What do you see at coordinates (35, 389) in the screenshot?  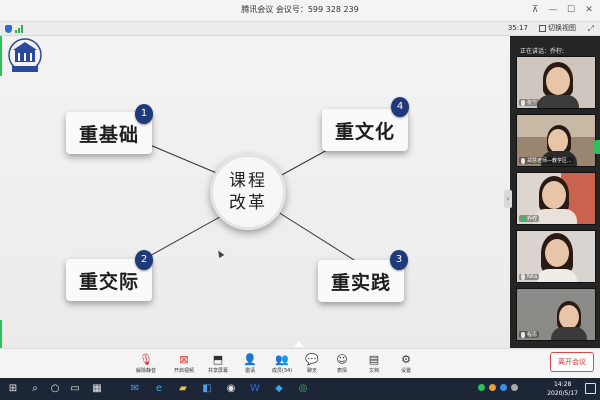 I see `search-icon: ⌕` at bounding box center [35, 389].